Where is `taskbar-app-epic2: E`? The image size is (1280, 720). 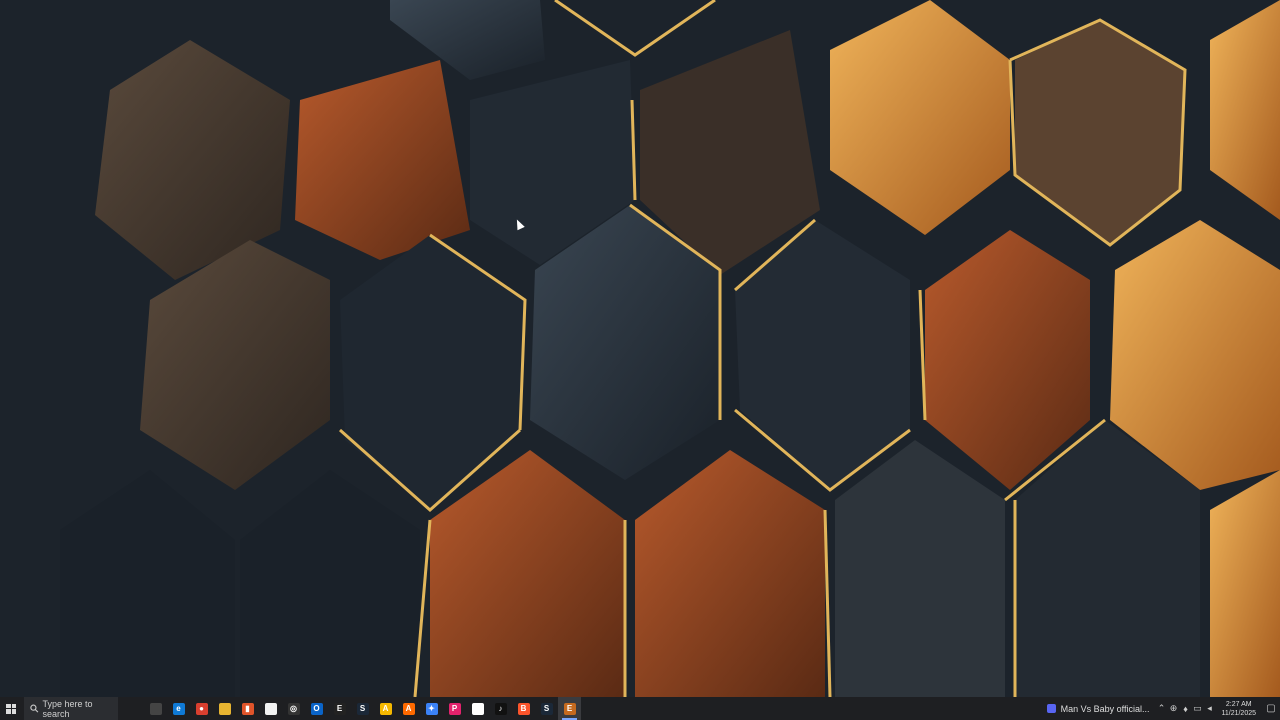
taskbar-app-epic2: E is located at coordinates (569, 708).